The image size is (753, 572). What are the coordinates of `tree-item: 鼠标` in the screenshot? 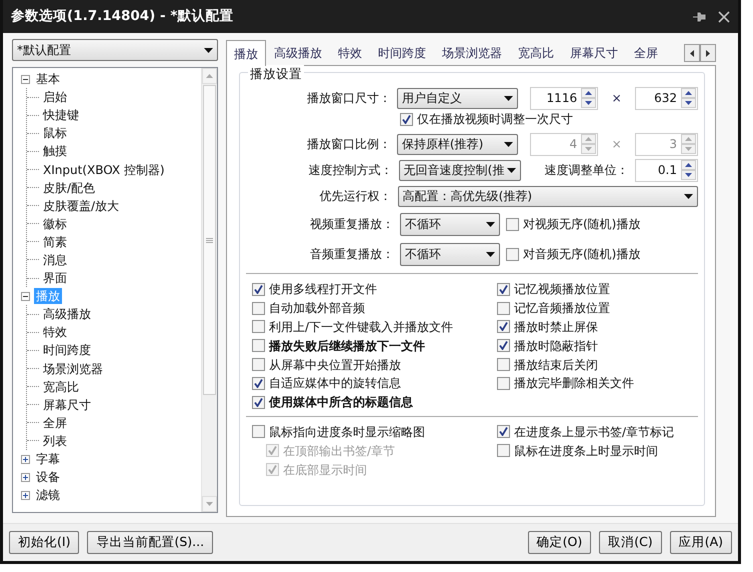 It's located at (55, 133).